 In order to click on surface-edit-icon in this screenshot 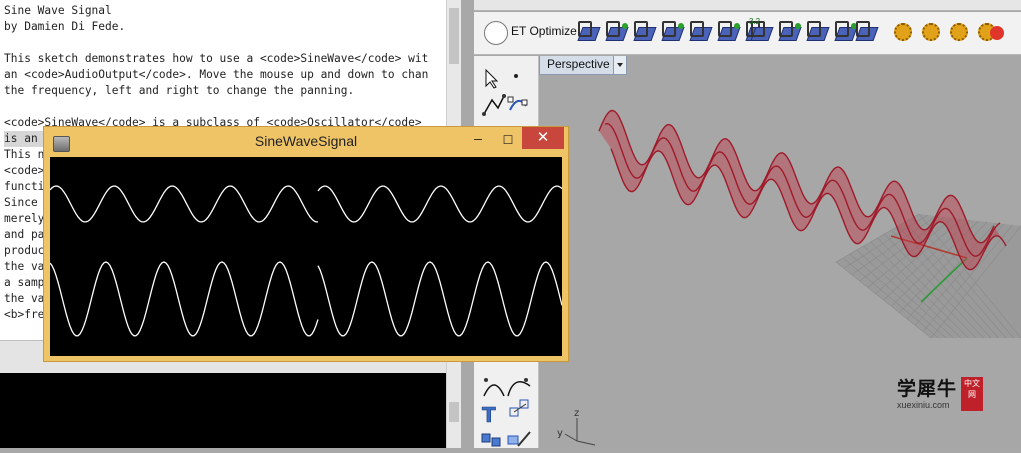, I will do `click(617, 33)`.